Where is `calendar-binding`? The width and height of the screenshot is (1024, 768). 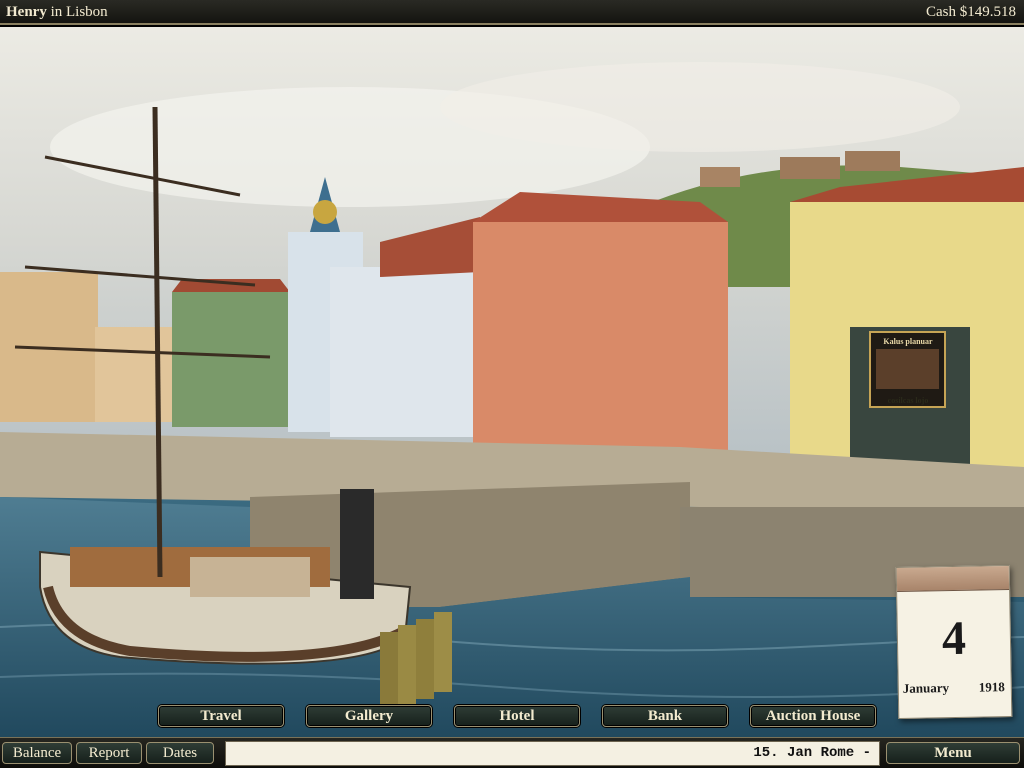 calendar-binding is located at coordinates (953, 579).